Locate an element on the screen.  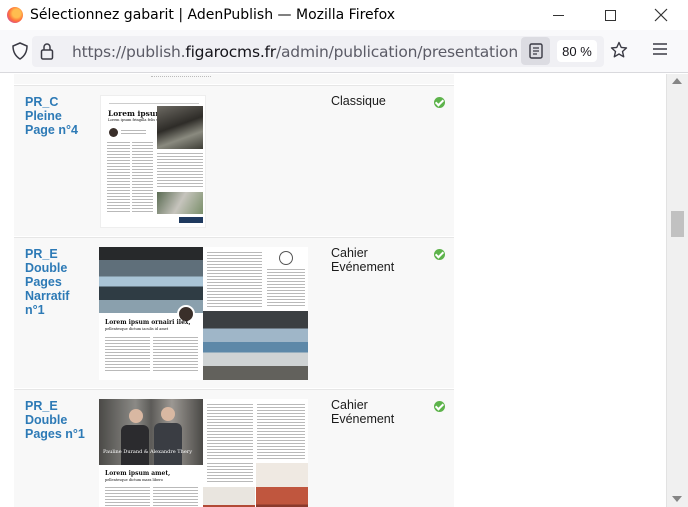
template-code: PR_E Double Pages n°1 is located at coordinates (58, 420).